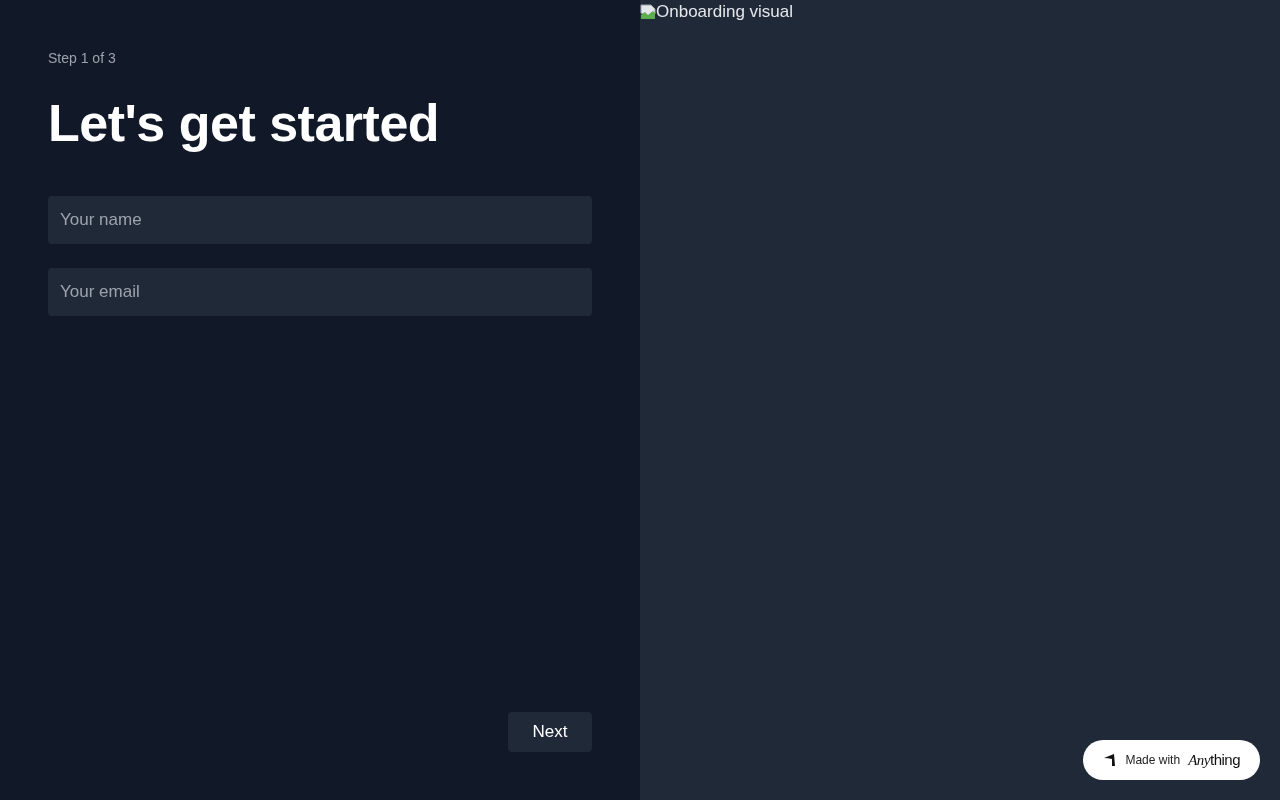  I want to click on input-field: Your email, so click(320, 292).